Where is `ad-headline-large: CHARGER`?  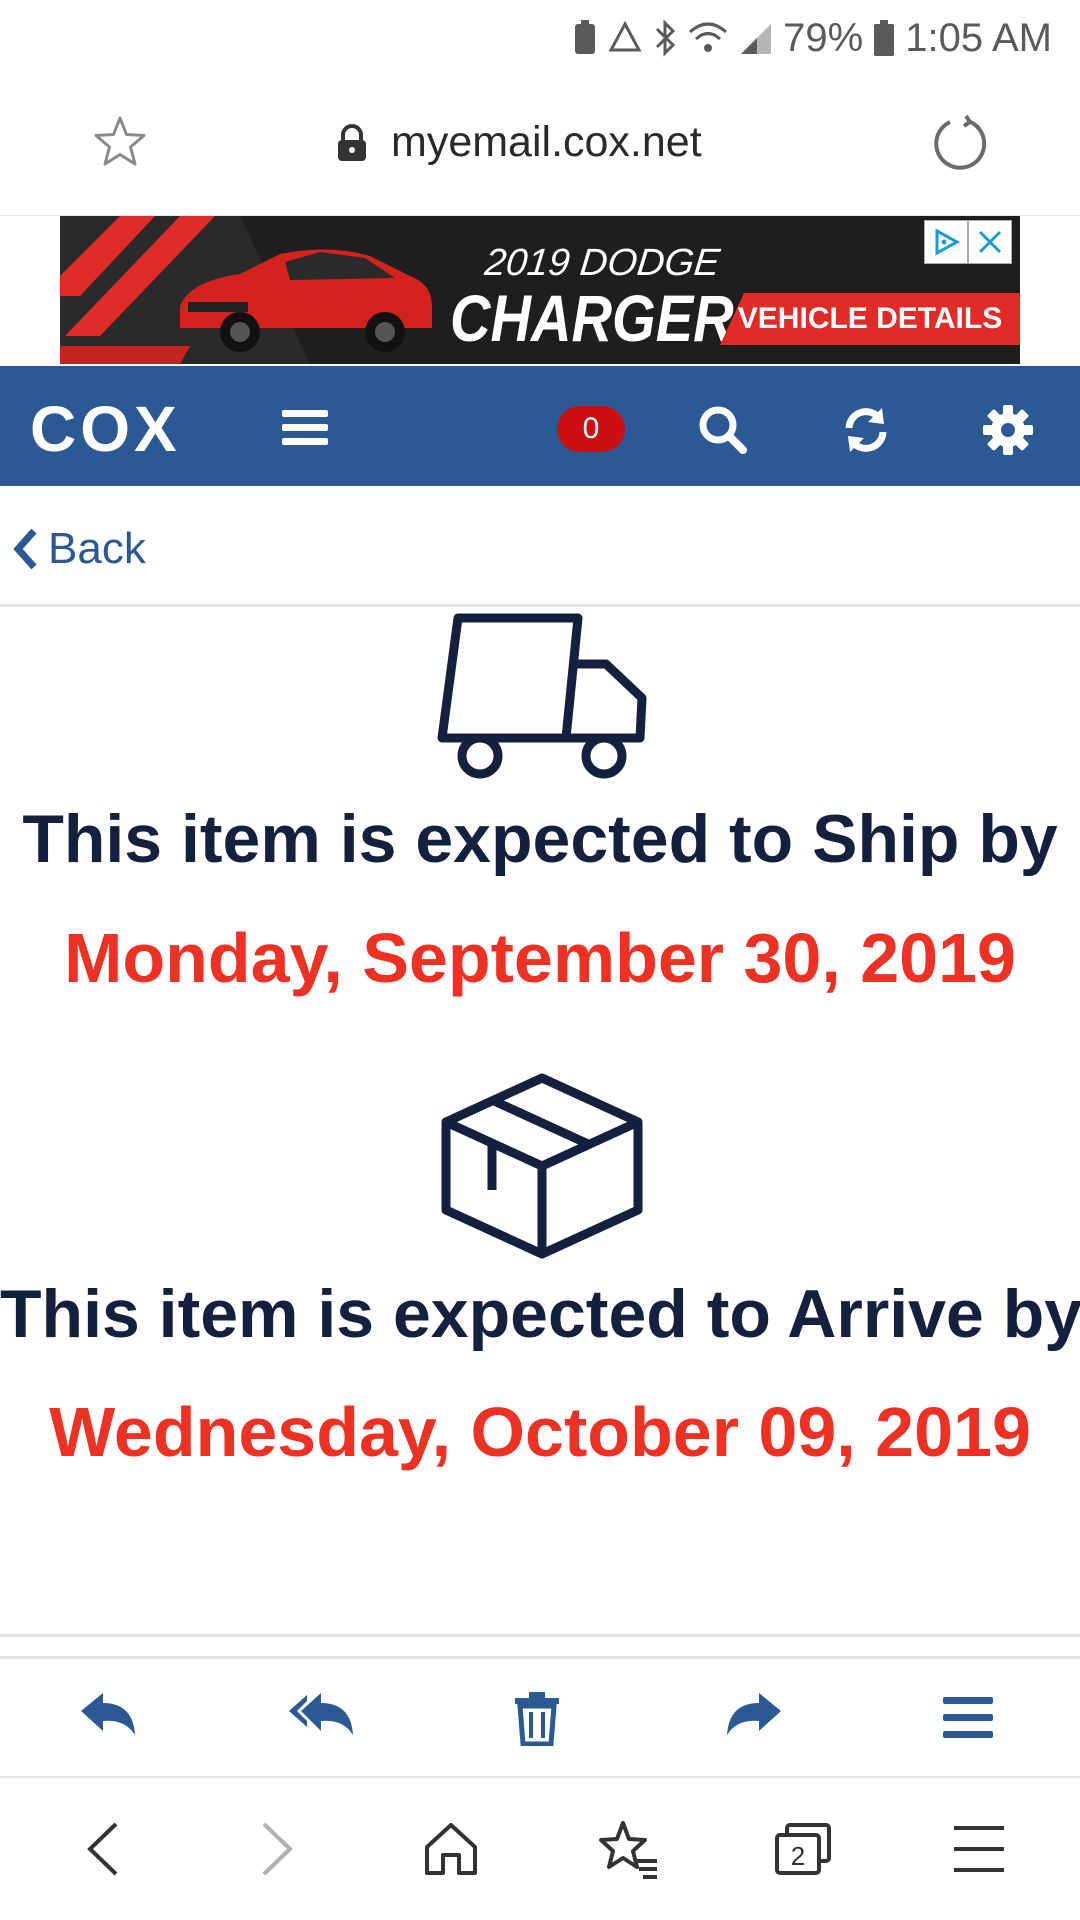 ad-headline-large: CHARGER is located at coordinates (592, 318).